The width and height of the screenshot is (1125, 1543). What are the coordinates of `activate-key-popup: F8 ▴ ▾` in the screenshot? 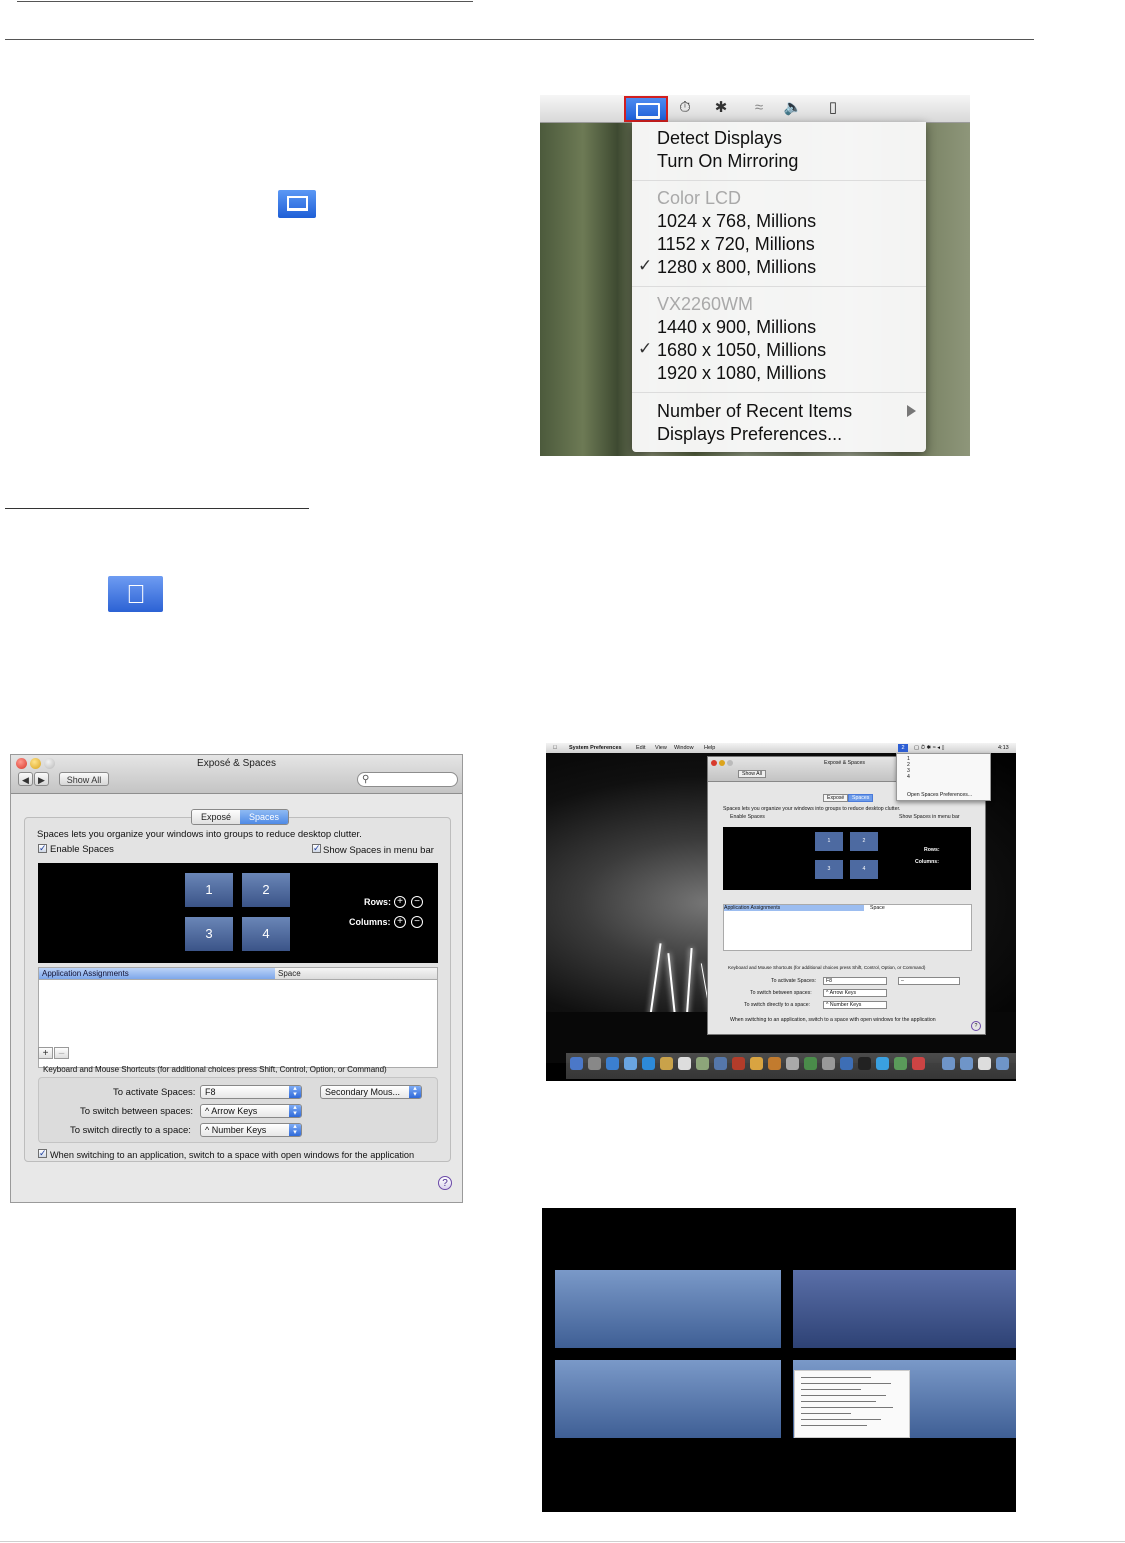 It's located at (251, 1092).